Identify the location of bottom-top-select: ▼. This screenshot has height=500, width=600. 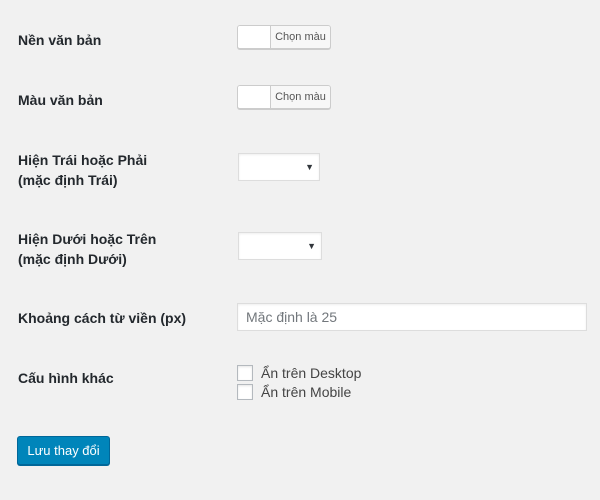
(280, 246).